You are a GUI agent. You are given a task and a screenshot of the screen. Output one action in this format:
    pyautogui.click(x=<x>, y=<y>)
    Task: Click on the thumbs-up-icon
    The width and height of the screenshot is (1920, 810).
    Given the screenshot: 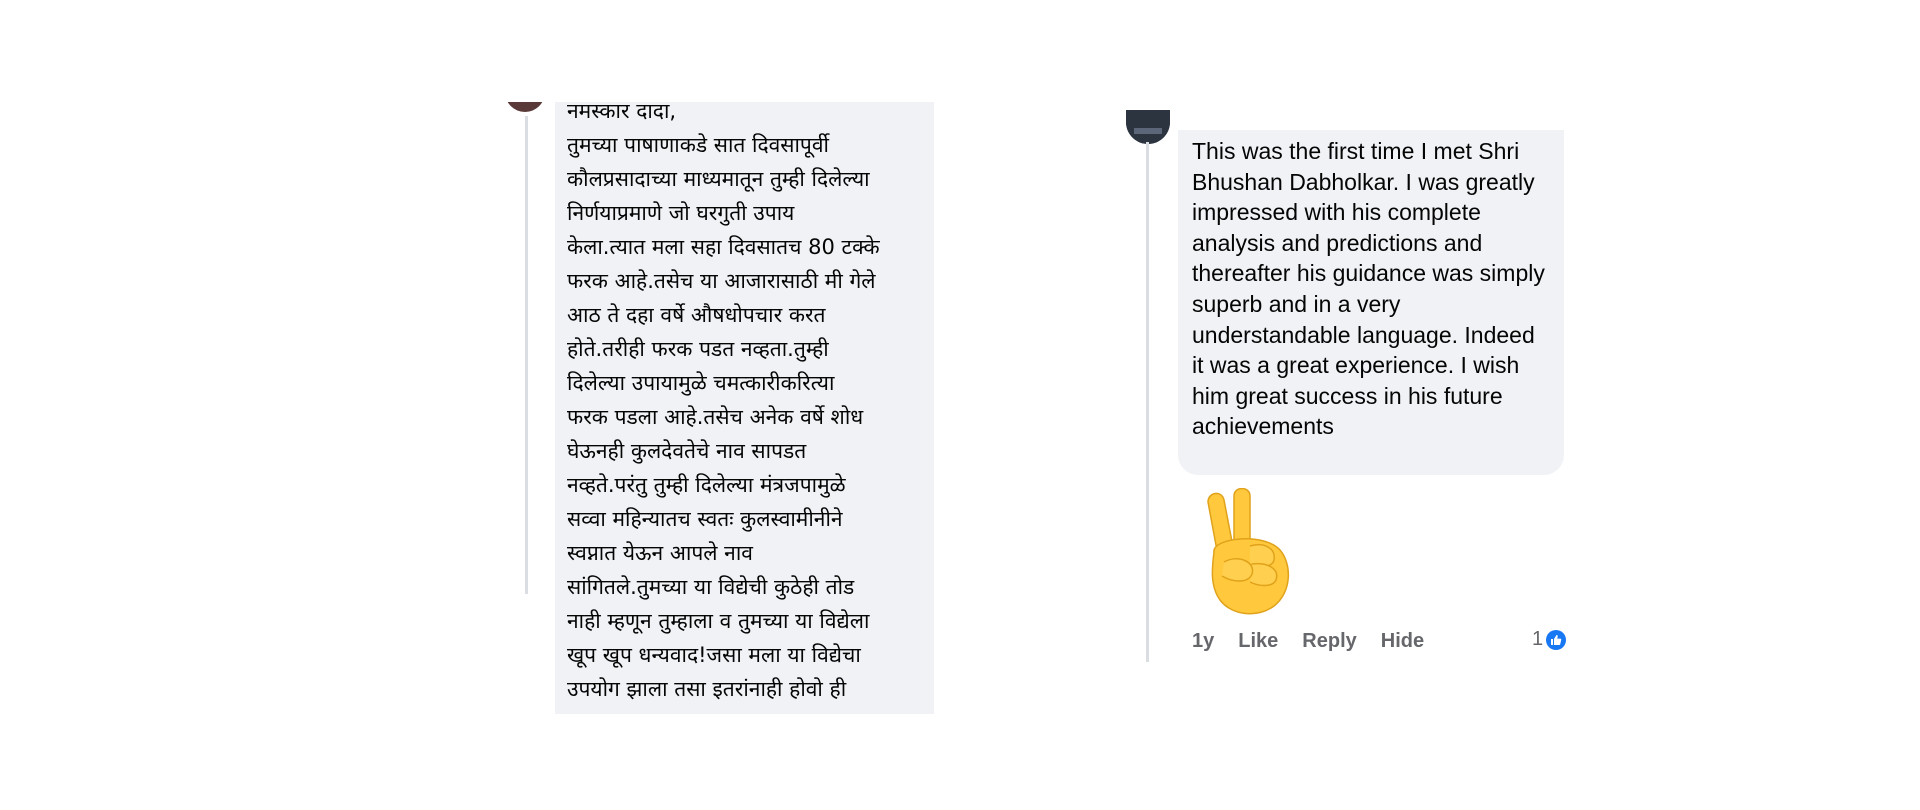 What is the action you would take?
    pyautogui.click(x=1556, y=639)
    